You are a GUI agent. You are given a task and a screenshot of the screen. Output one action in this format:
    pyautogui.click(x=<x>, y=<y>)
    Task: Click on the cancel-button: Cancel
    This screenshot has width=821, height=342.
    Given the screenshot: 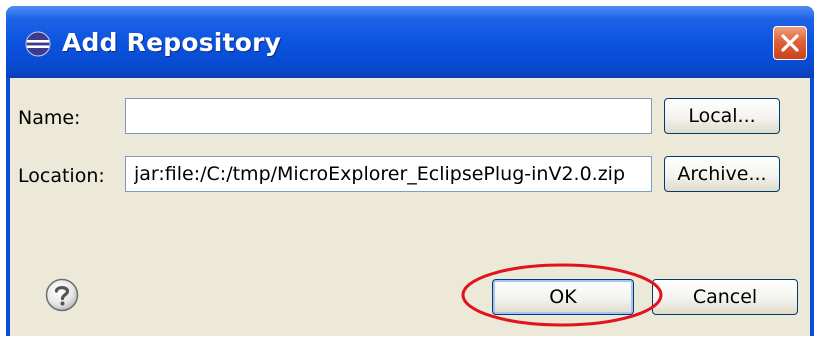 What is the action you would take?
    pyautogui.click(x=725, y=297)
    